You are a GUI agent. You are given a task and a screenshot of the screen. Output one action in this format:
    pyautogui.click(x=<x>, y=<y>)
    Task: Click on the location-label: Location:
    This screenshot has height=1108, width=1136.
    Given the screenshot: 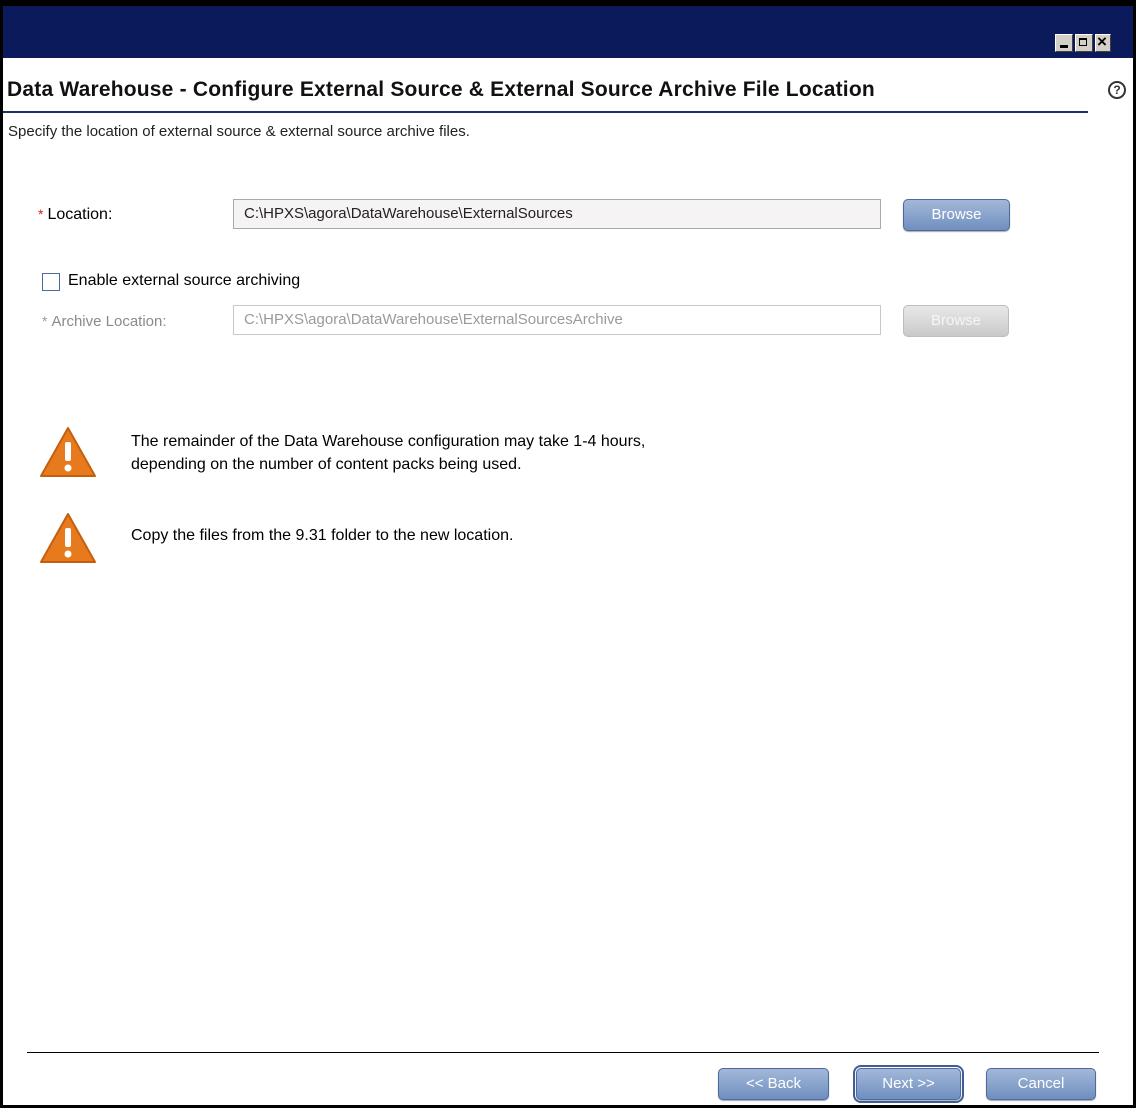 What is the action you would take?
    pyautogui.click(x=80, y=214)
    